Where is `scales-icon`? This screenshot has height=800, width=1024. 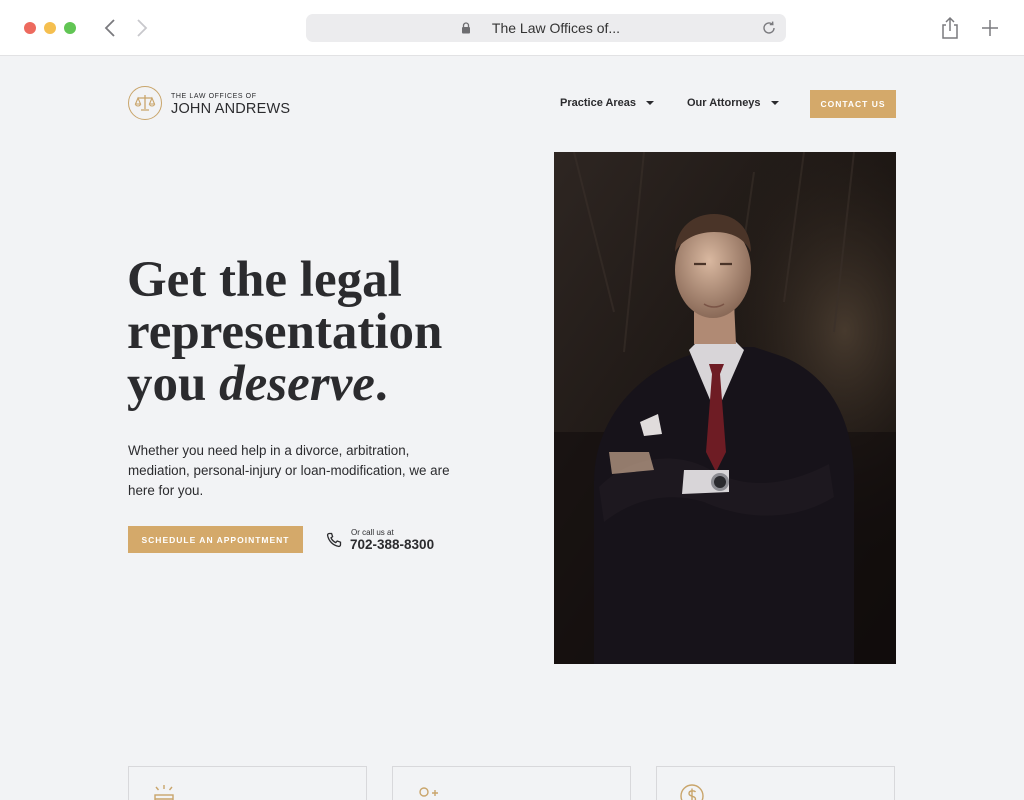 scales-icon is located at coordinates (145, 103).